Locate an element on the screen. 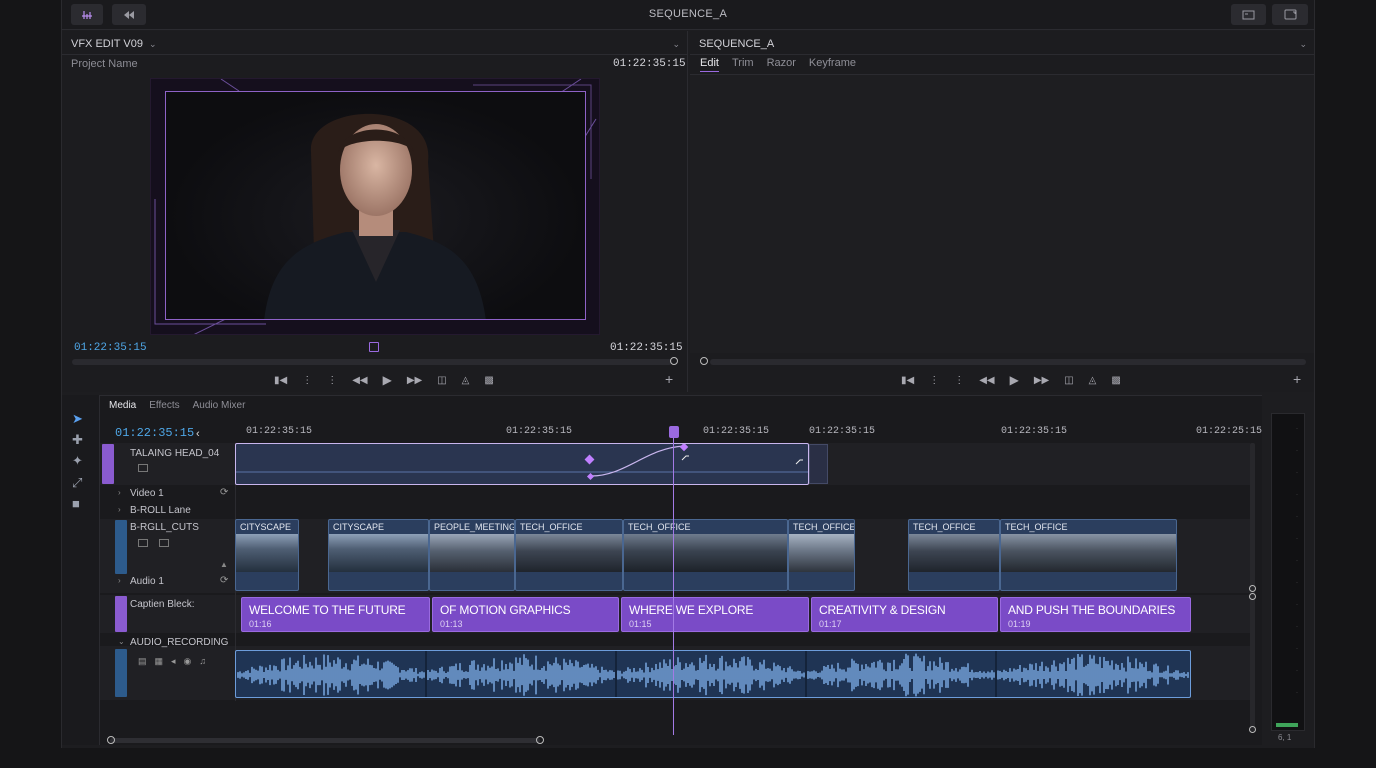 The height and width of the screenshot is (768, 1376). video-preview is located at coordinates (375, 206).